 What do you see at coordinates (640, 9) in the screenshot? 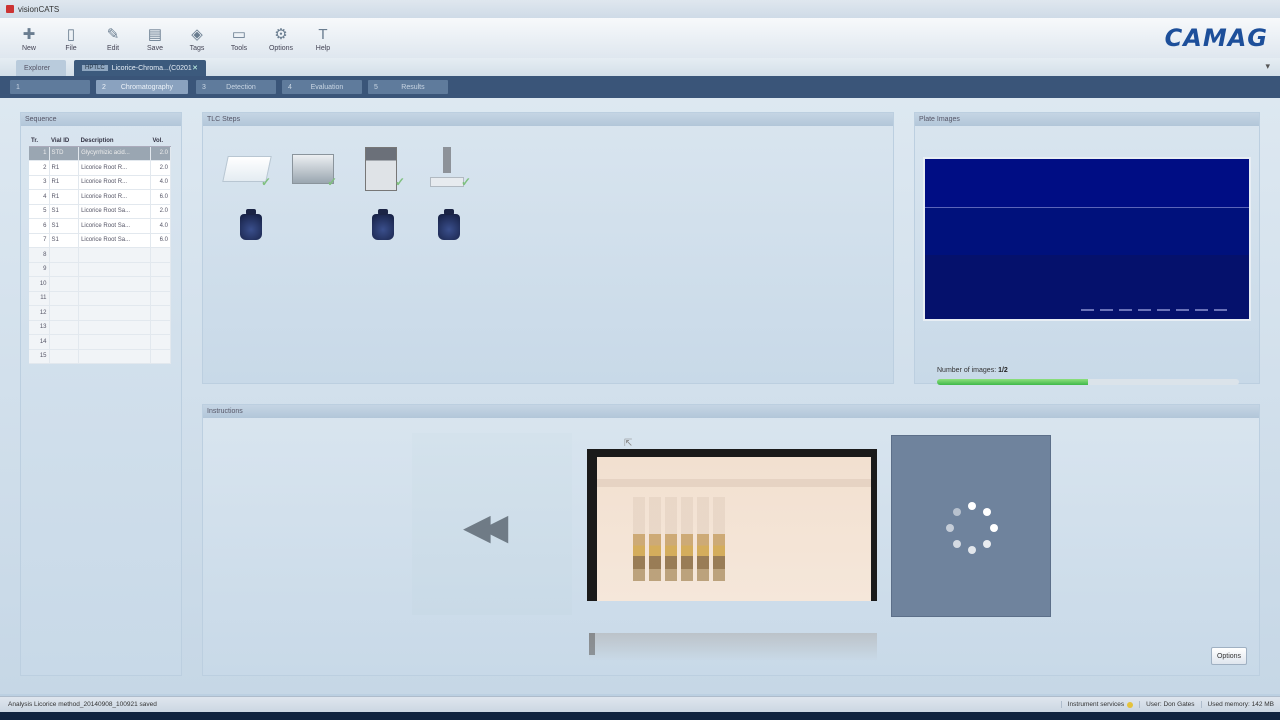
I see `title-bar: visionCATS` at bounding box center [640, 9].